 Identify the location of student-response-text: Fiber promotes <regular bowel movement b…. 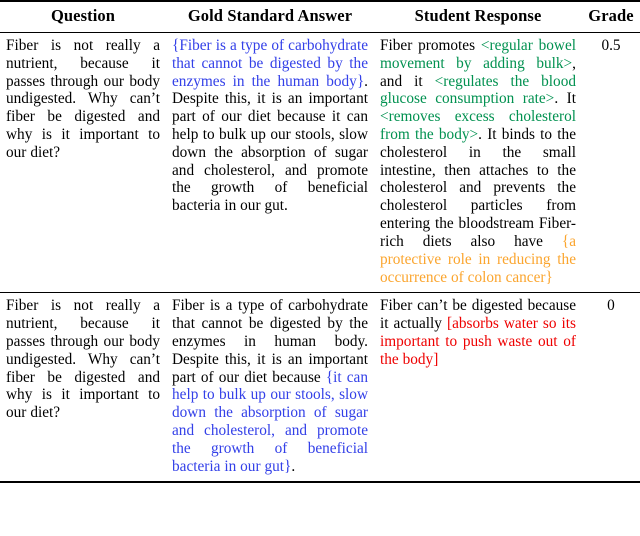
(478, 161).